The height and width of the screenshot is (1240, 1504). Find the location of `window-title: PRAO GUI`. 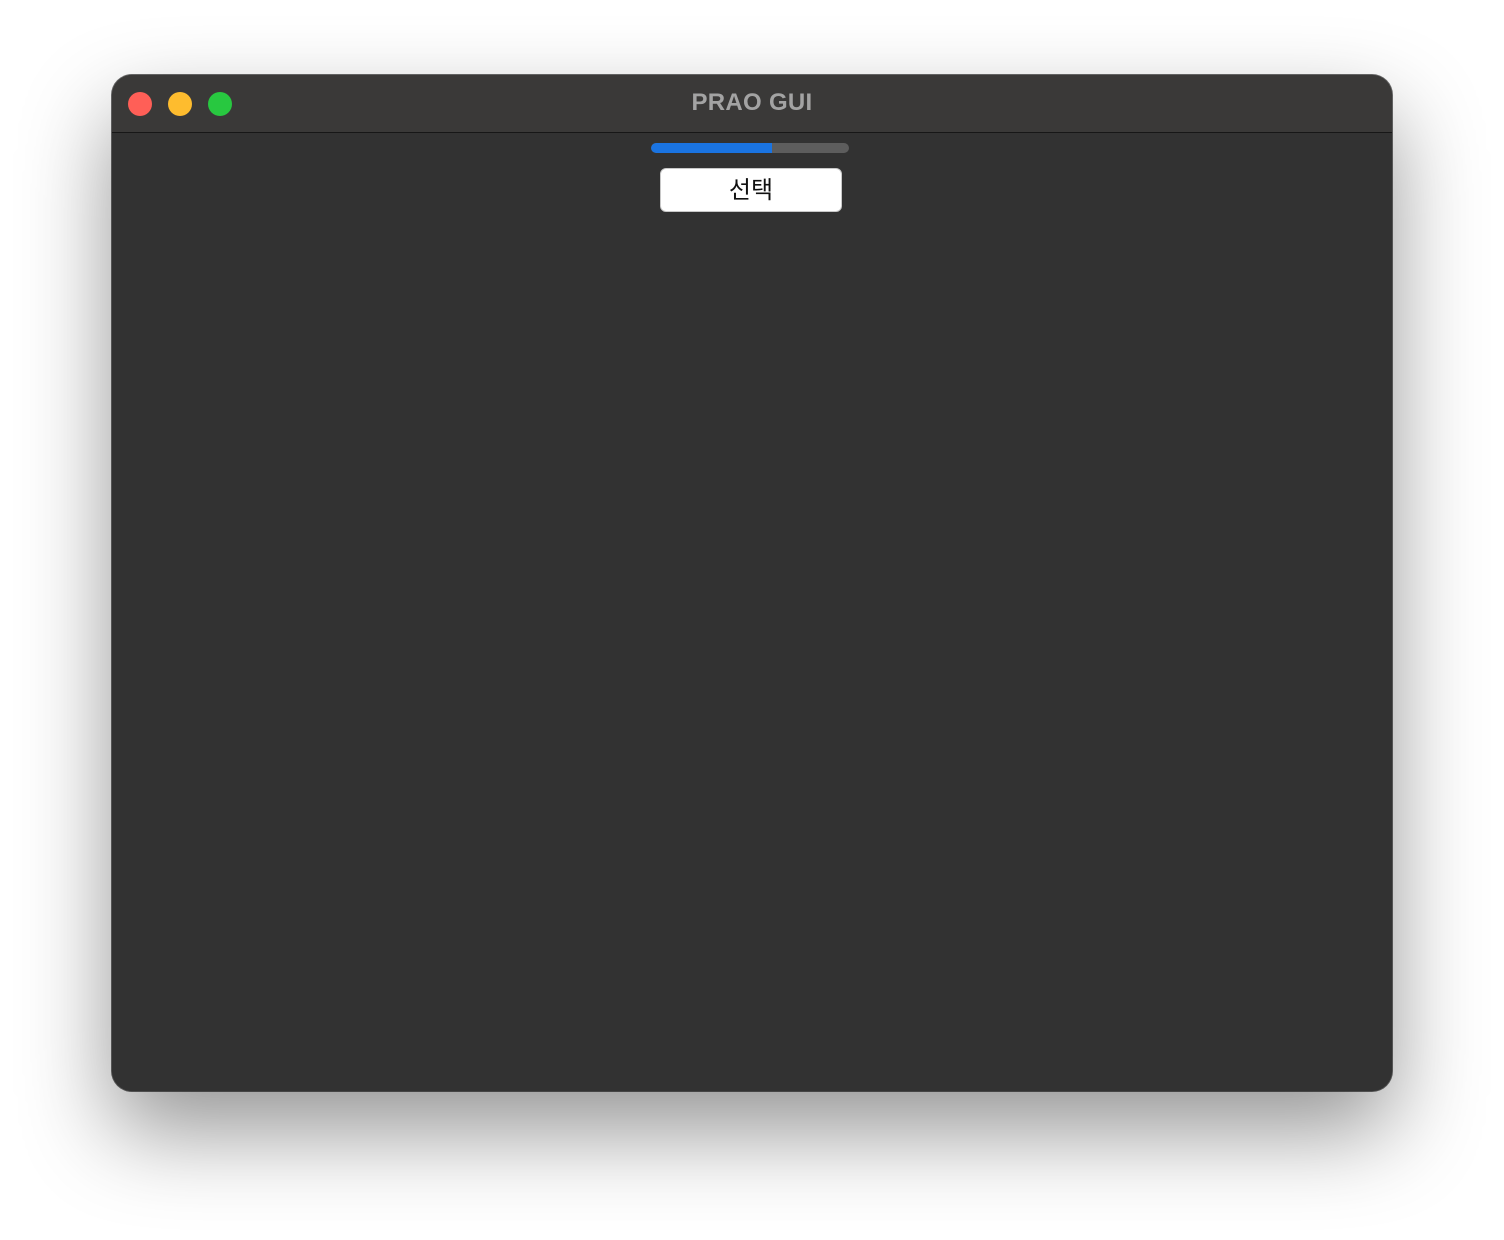

window-title: PRAO GUI is located at coordinates (752, 102).